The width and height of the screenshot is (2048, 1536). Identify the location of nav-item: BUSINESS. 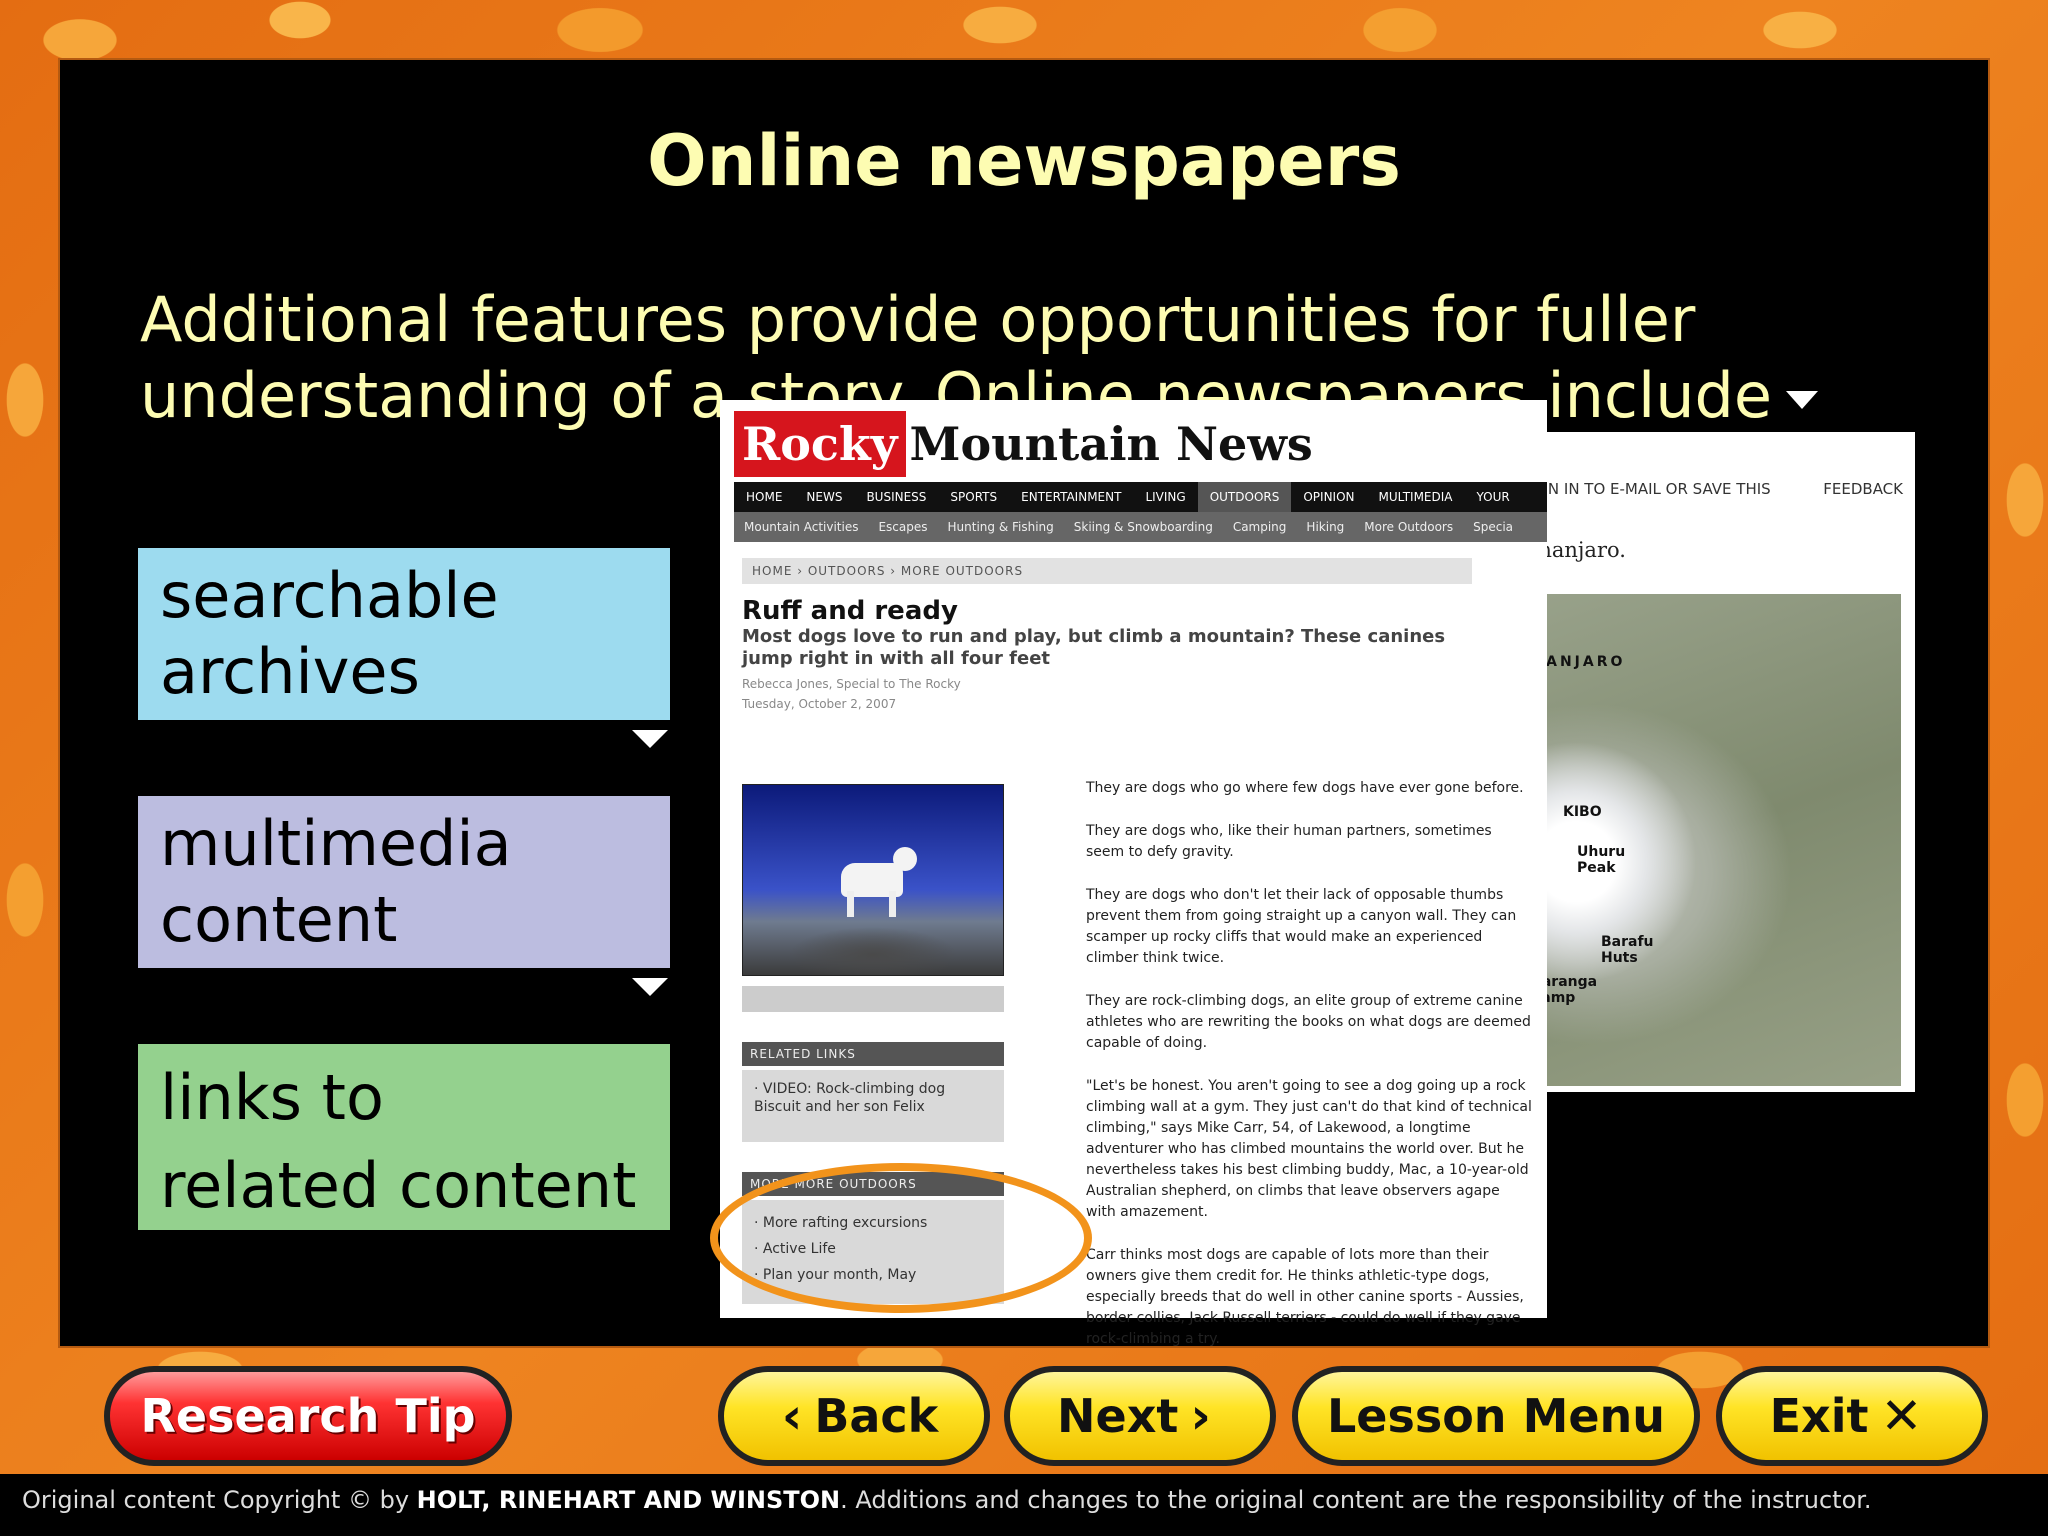
(896, 497).